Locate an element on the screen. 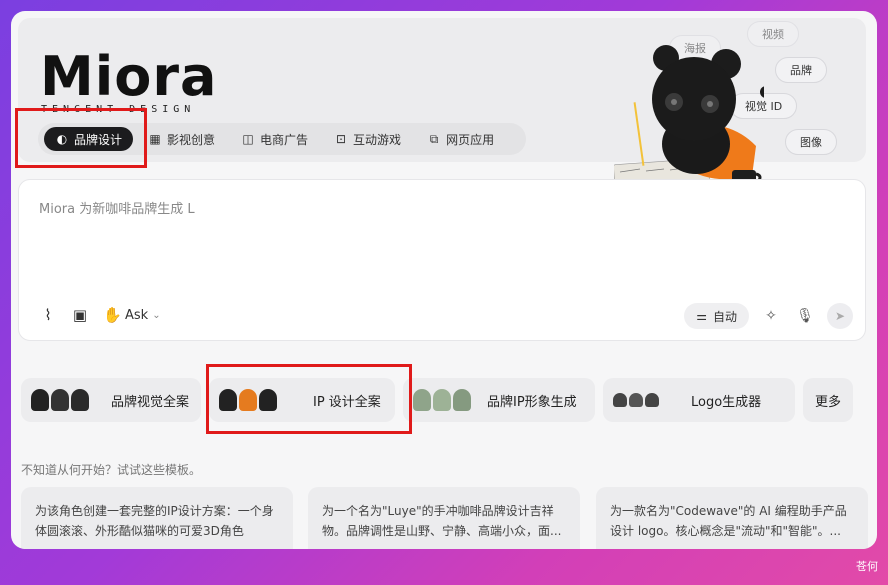 The width and height of the screenshot is (888, 585). mascot-illustration is located at coordinates (689, 117).